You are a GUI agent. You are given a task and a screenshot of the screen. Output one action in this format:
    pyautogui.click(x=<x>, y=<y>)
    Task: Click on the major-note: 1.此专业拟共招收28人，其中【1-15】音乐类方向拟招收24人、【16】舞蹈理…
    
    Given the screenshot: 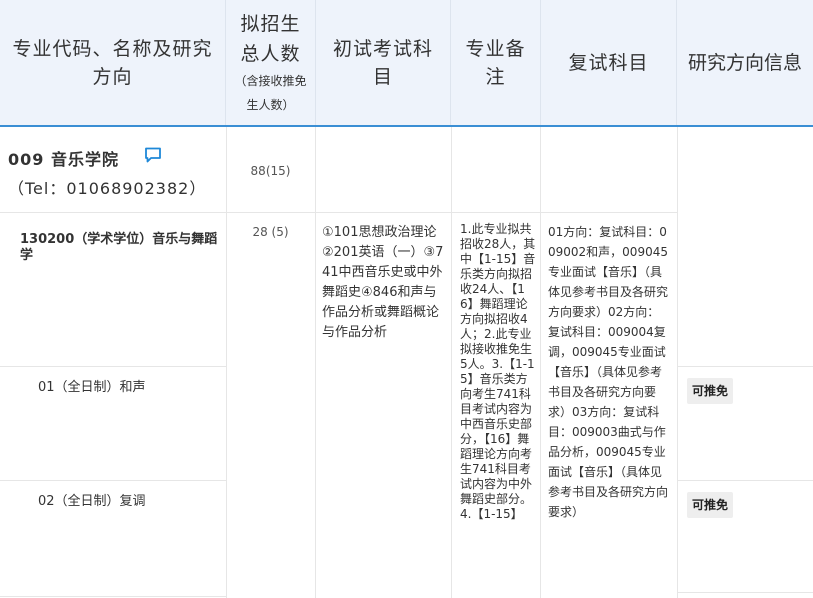 What is the action you would take?
    pyautogui.click(x=498, y=371)
    